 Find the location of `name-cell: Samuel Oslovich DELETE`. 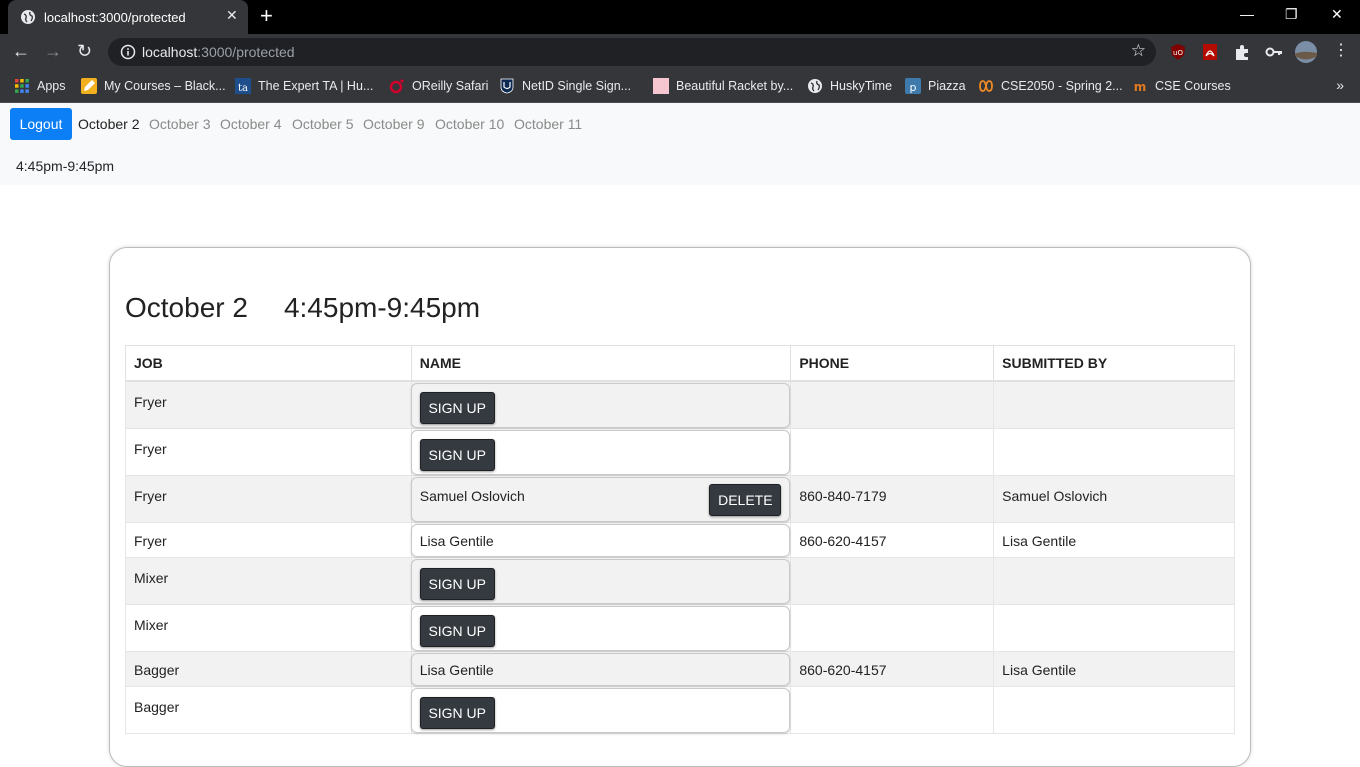

name-cell: Samuel Oslovich DELETE is located at coordinates (601, 498).